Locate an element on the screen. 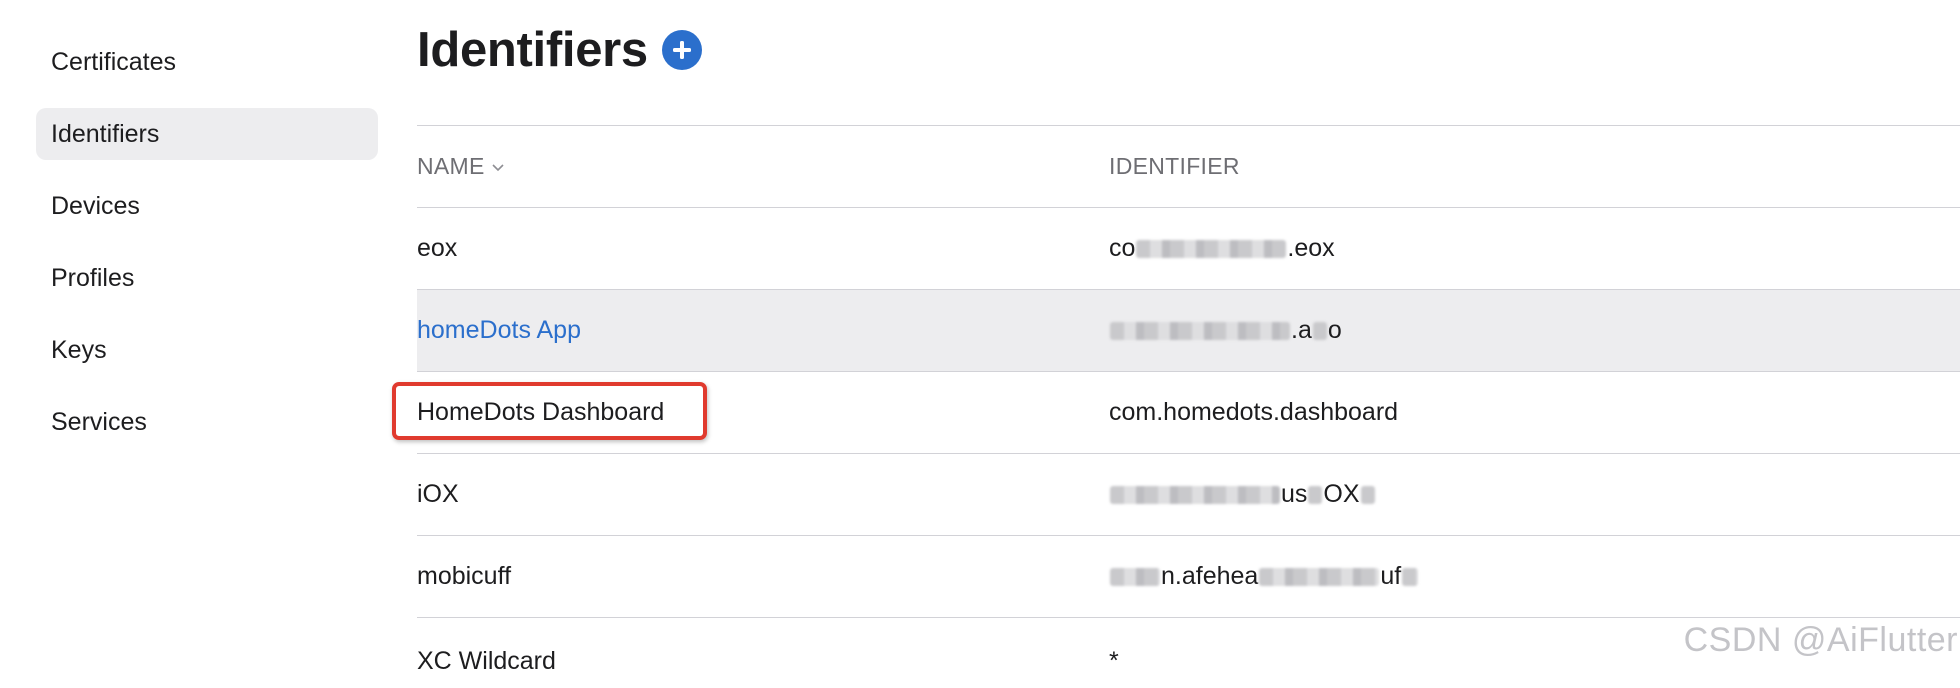 The width and height of the screenshot is (1960, 688). table-row: eox co .eox is located at coordinates (1188, 249).